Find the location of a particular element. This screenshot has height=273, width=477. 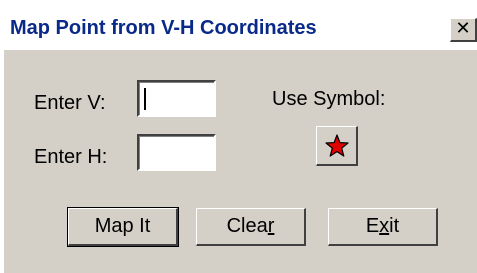

map-it-label: Map It is located at coordinates (122, 226).